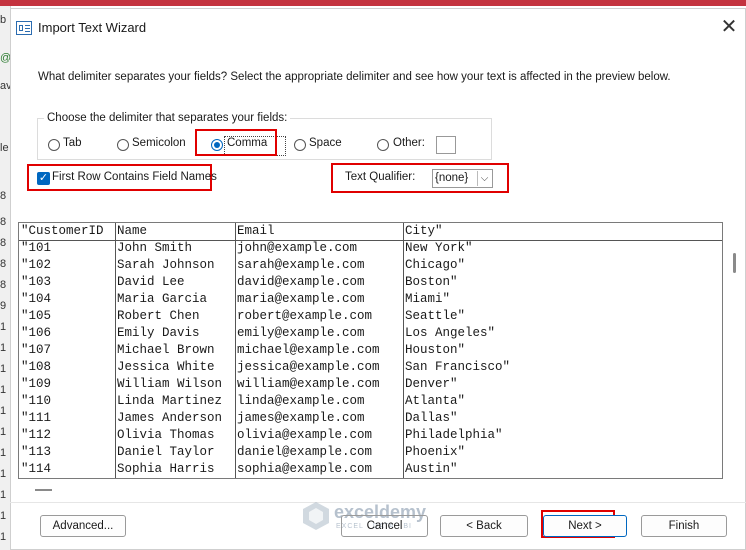 Image resolution: width=746 pixels, height=550 pixels. Describe the element at coordinates (684, 526) in the screenshot. I see `finish-button: Finish` at that location.